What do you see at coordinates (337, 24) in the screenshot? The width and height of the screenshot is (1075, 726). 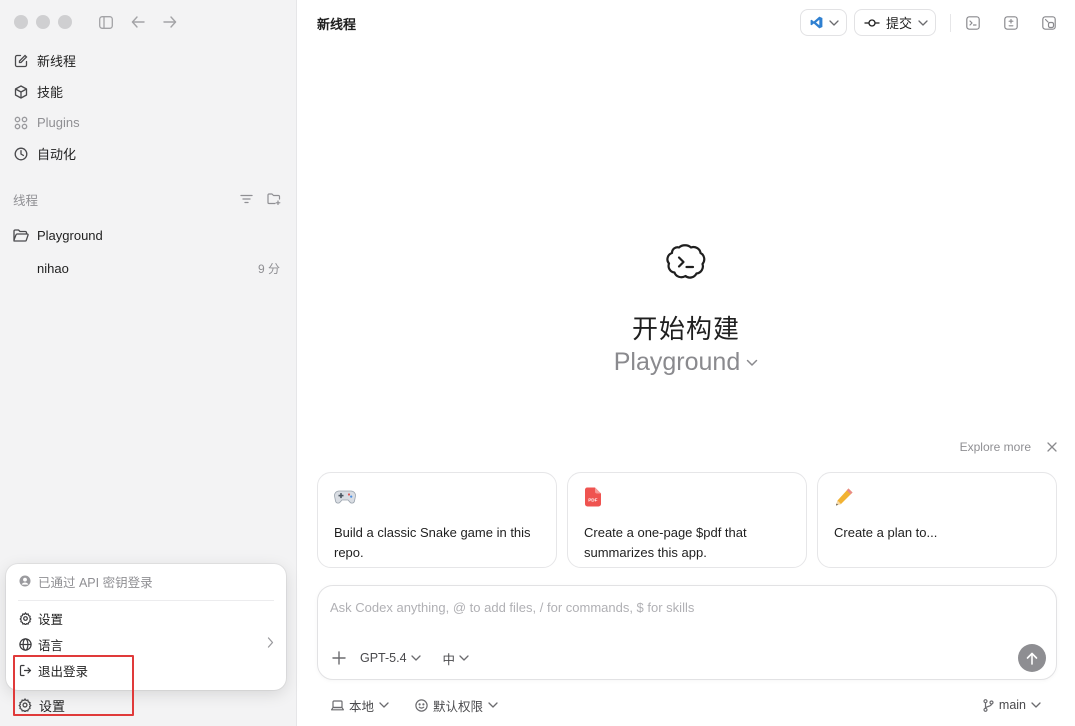 I see `page-title: 新线程` at bounding box center [337, 24].